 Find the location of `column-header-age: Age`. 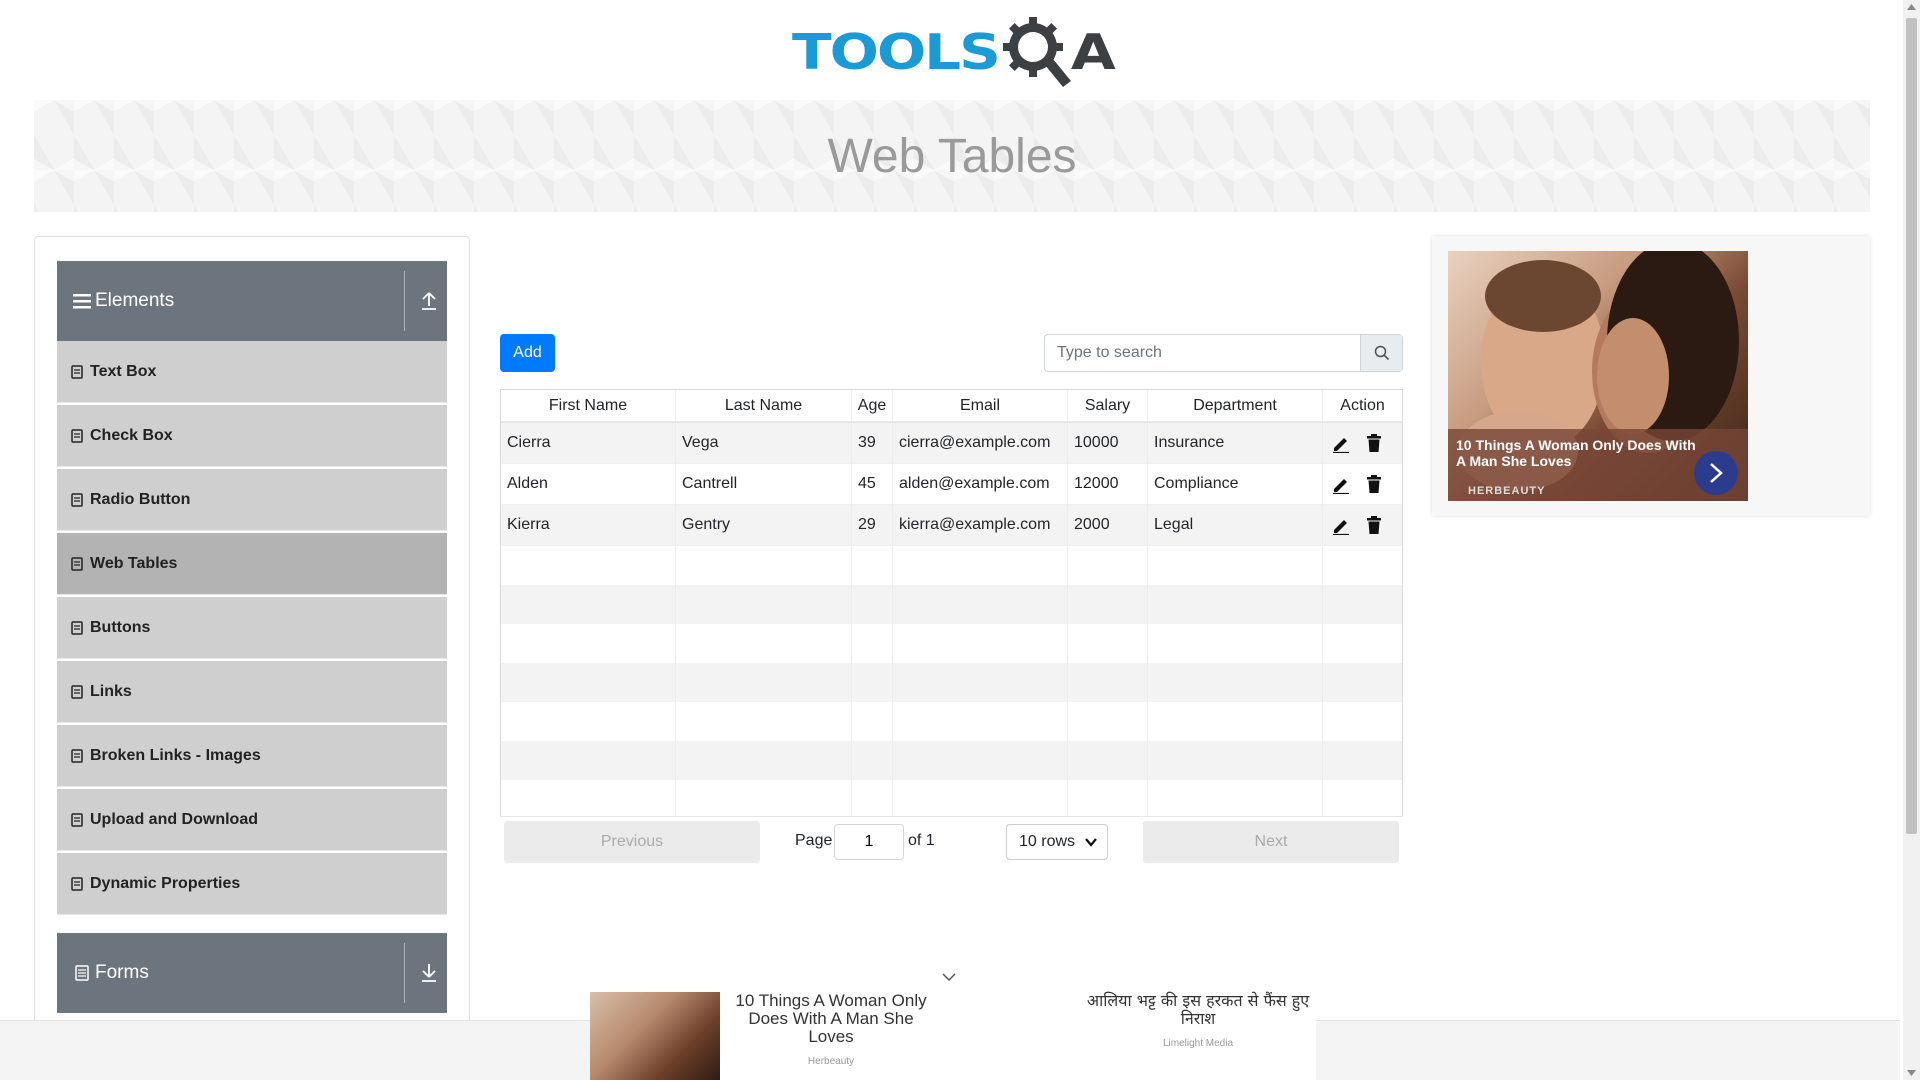

column-header-age: Age is located at coordinates (872, 405).